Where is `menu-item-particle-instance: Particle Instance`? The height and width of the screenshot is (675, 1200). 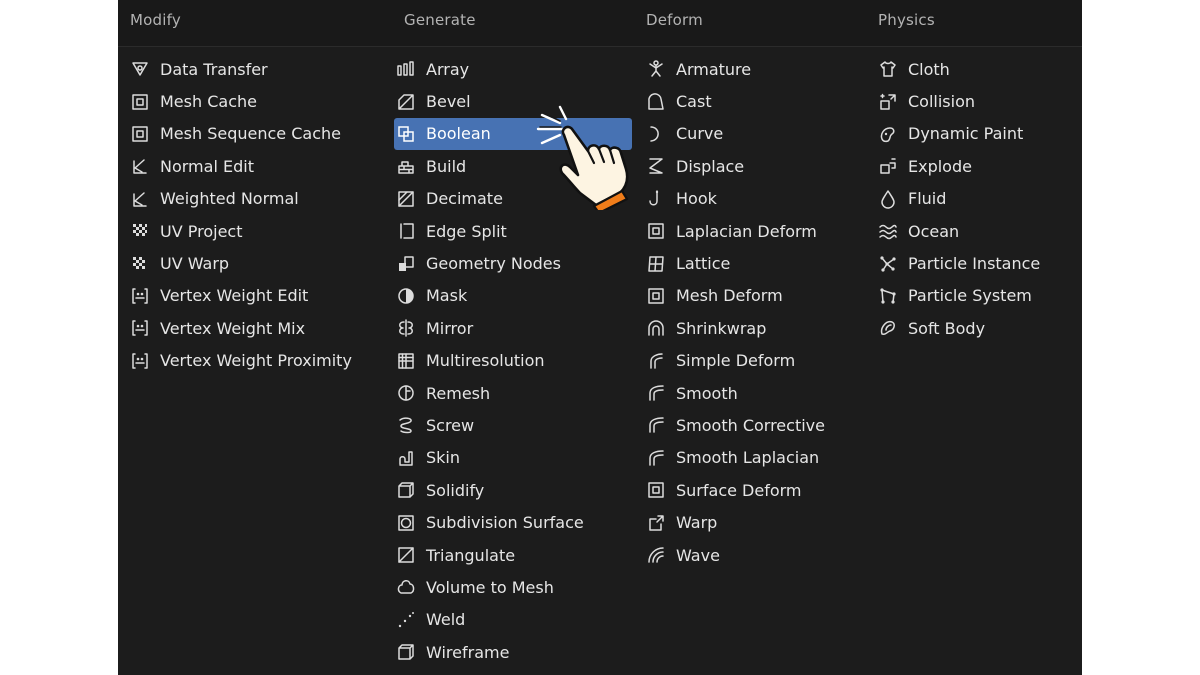 menu-item-particle-instance: Particle Instance is located at coordinates (978, 263).